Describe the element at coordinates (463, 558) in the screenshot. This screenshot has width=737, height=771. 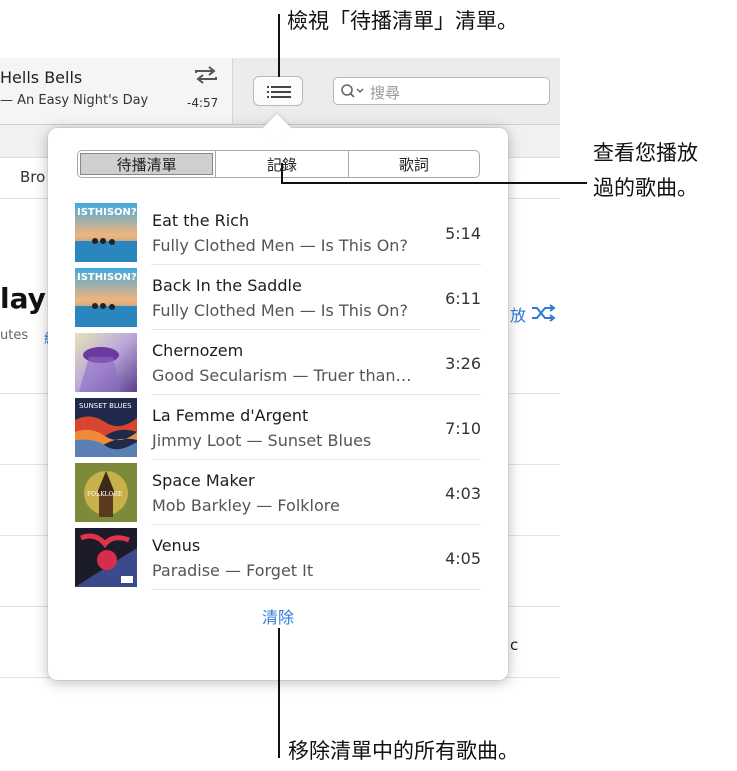
I see `track-duration: 4:05` at that location.